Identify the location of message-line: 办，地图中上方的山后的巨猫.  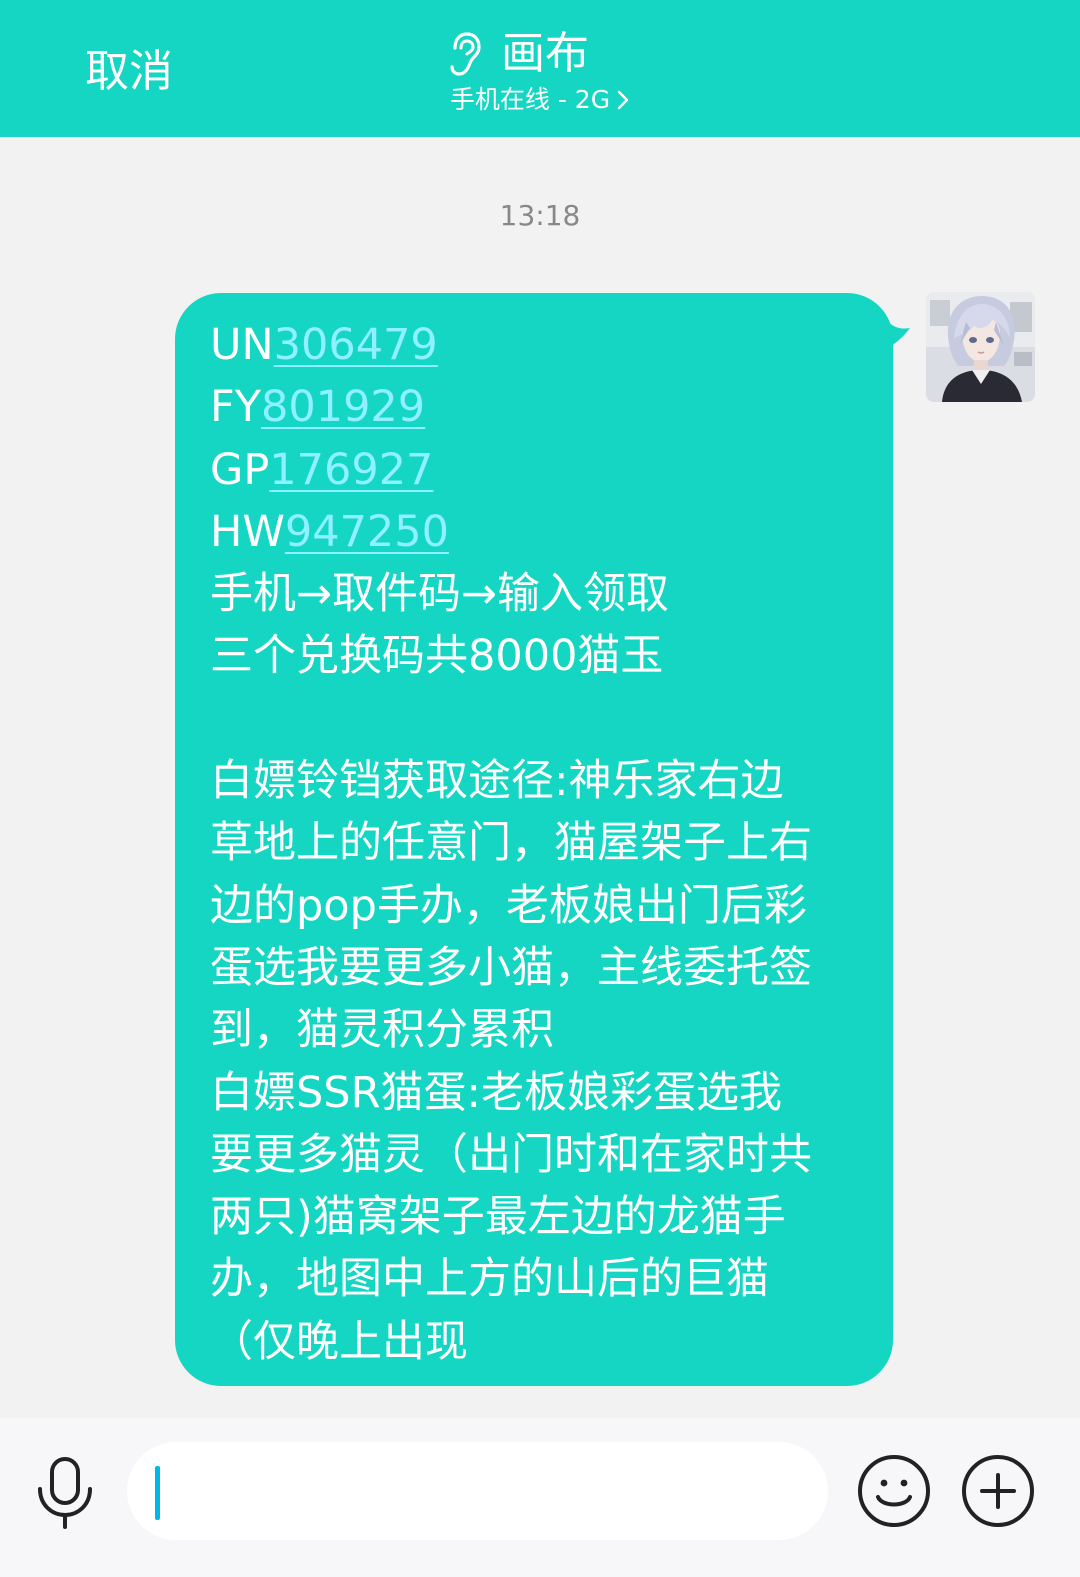
(489, 1279).